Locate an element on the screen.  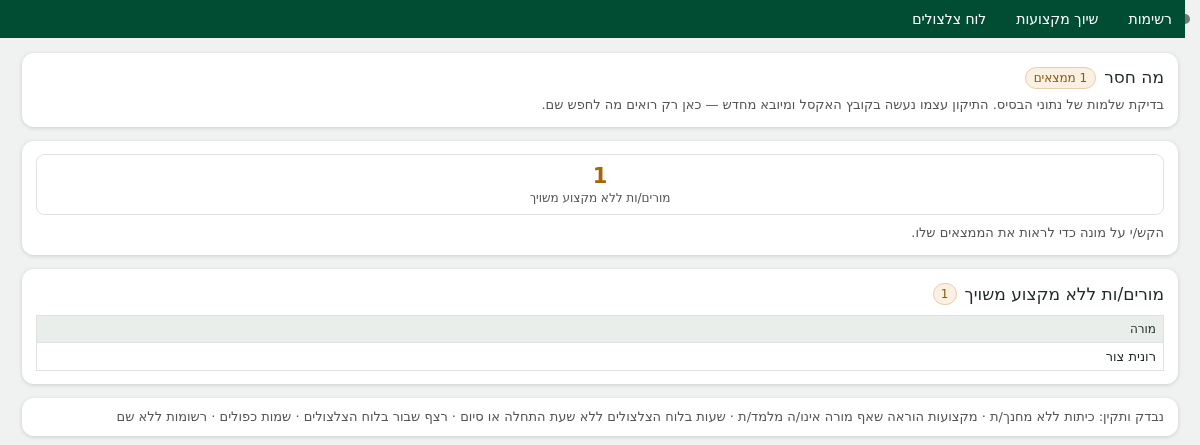
column-header: מורה is located at coordinates (600, 329).